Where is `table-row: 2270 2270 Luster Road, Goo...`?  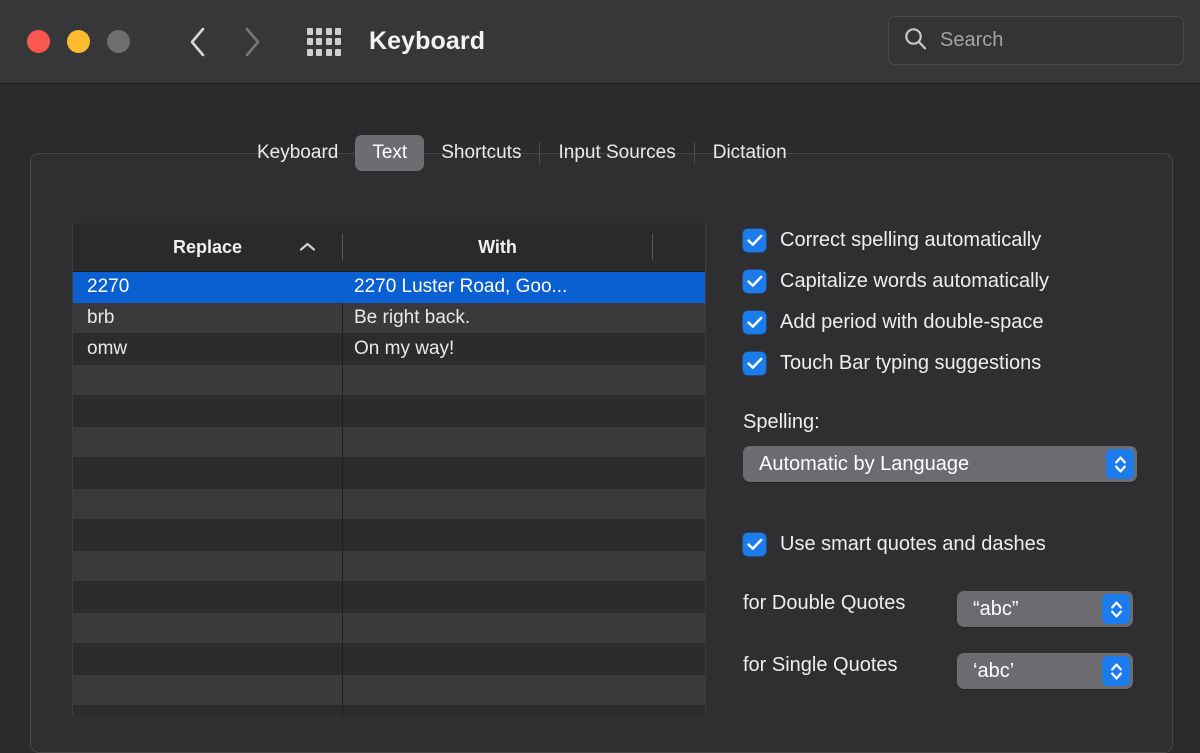 table-row: 2270 2270 Luster Road, Goo... is located at coordinates (389, 287).